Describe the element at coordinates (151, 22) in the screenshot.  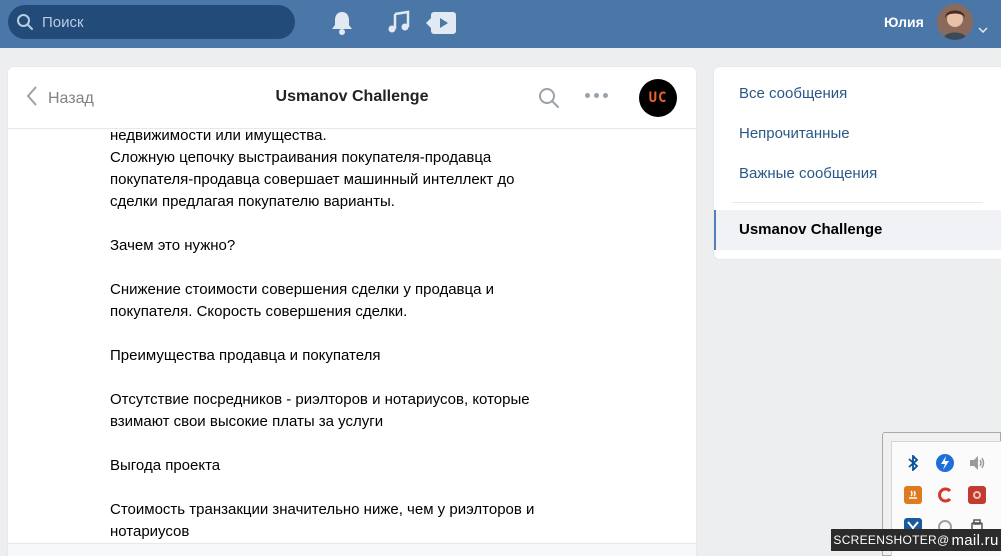
I see `global-search: Поиск` at that location.